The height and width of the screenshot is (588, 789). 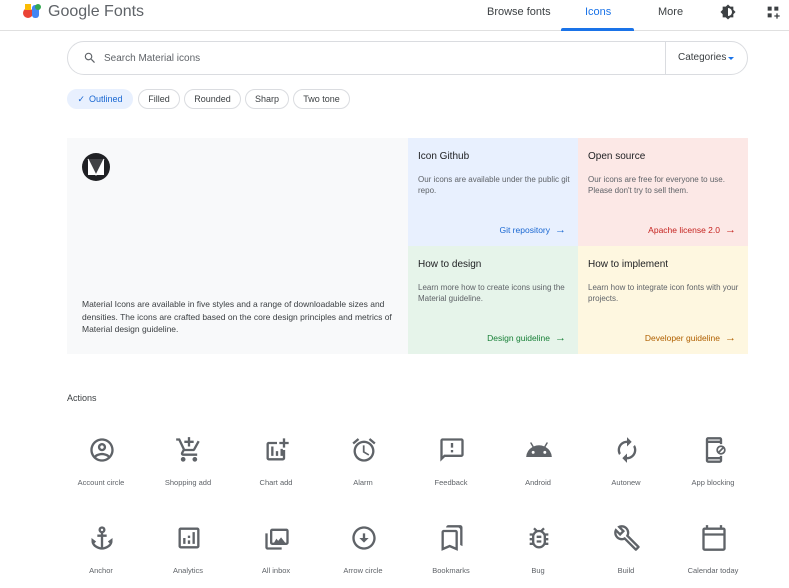 I want to click on chip-label: Sharp, so click(x=267, y=99).